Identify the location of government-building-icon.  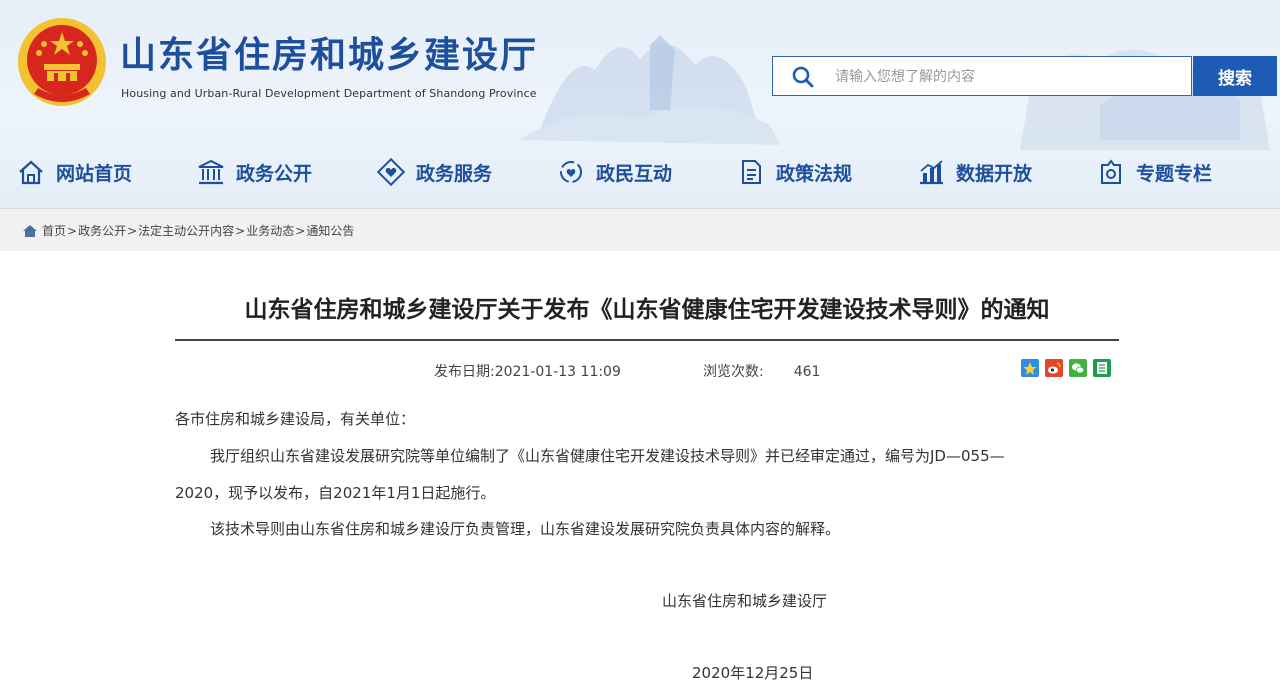
(211, 172).